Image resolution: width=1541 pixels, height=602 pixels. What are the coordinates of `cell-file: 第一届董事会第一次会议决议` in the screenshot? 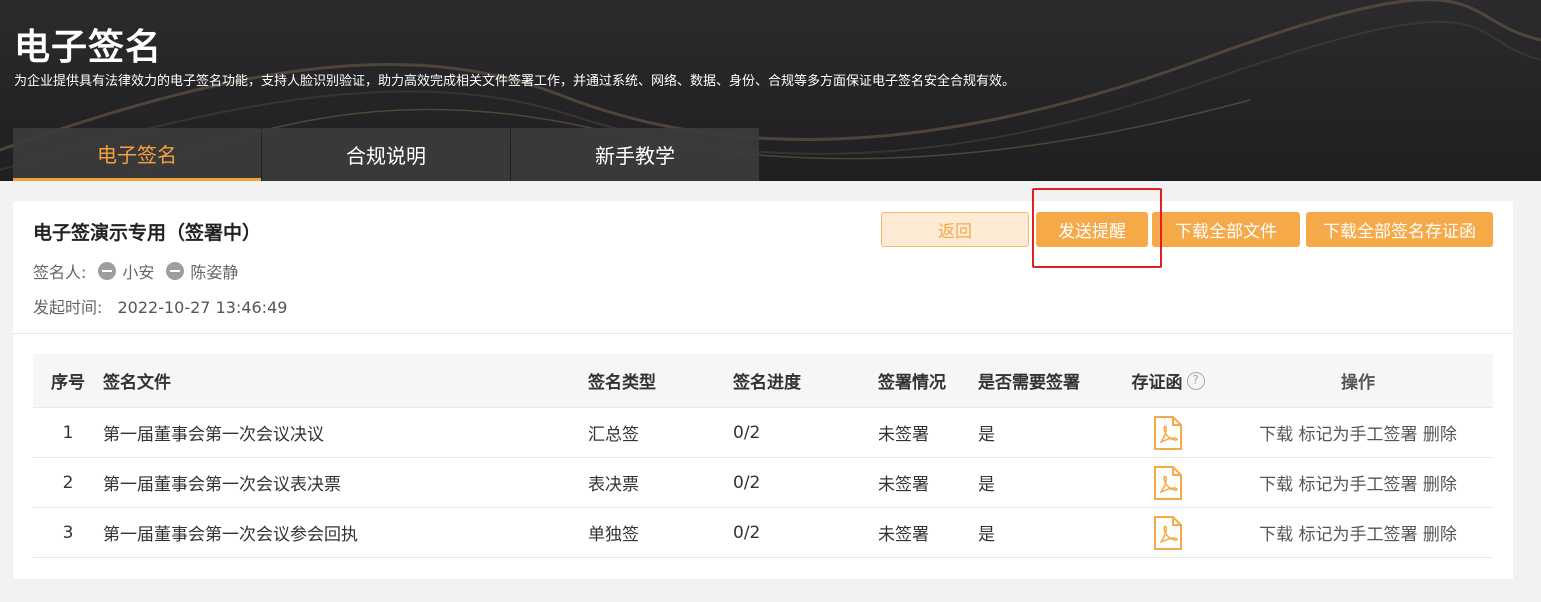 It's located at (213, 435).